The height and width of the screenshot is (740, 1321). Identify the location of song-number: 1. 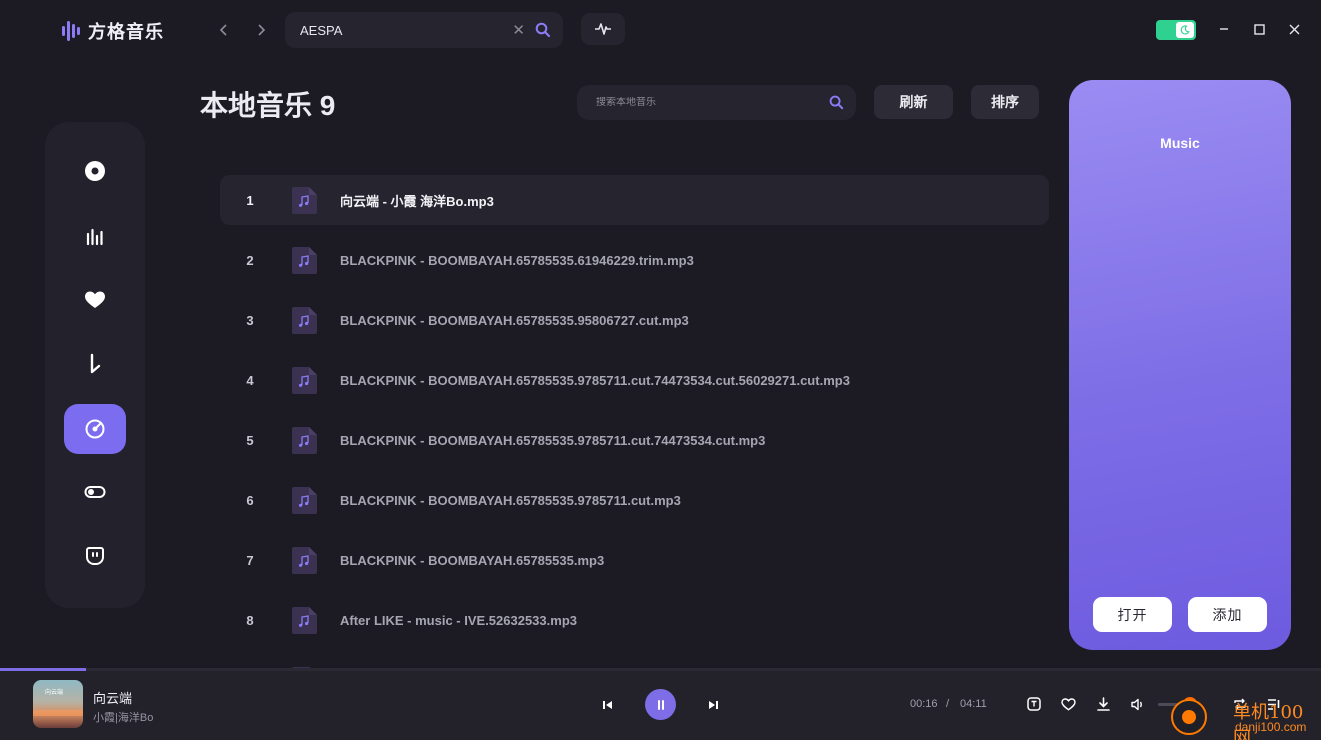
(250, 200).